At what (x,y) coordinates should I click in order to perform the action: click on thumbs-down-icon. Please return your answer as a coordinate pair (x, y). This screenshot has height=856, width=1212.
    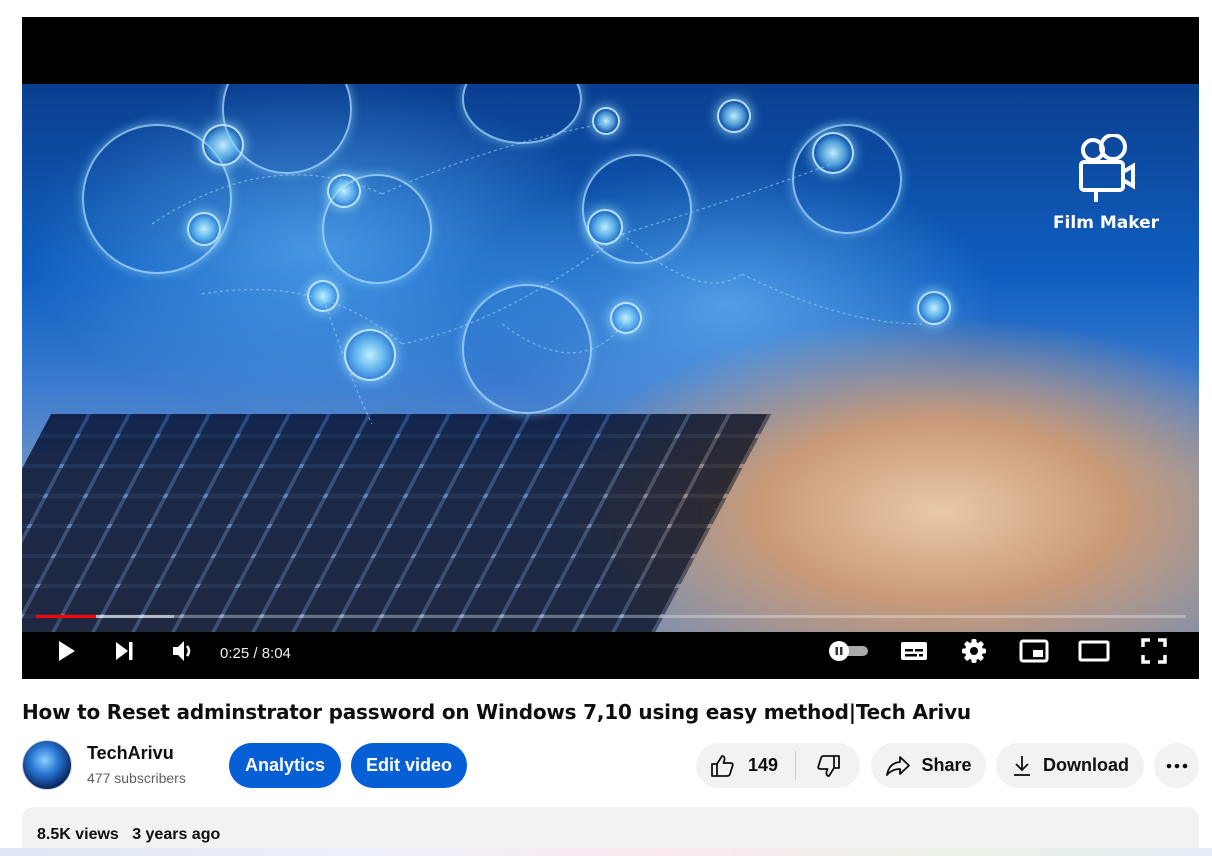
    Looking at the image, I should click on (828, 765).